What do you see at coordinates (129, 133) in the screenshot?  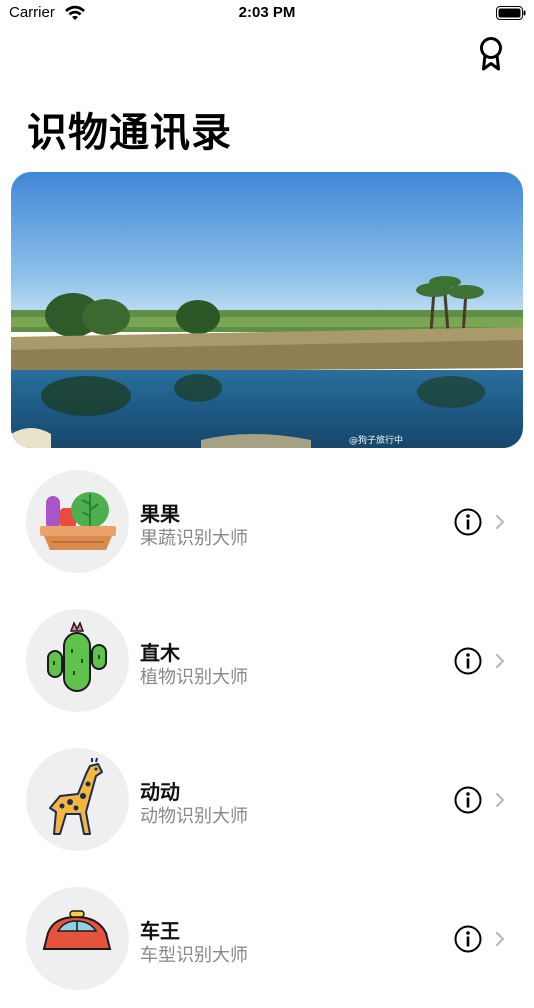 I see `page-title: 识物通讯录` at bounding box center [129, 133].